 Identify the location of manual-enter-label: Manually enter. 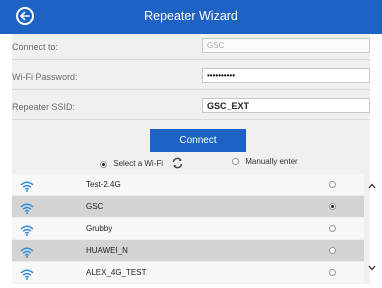
(271, 161).